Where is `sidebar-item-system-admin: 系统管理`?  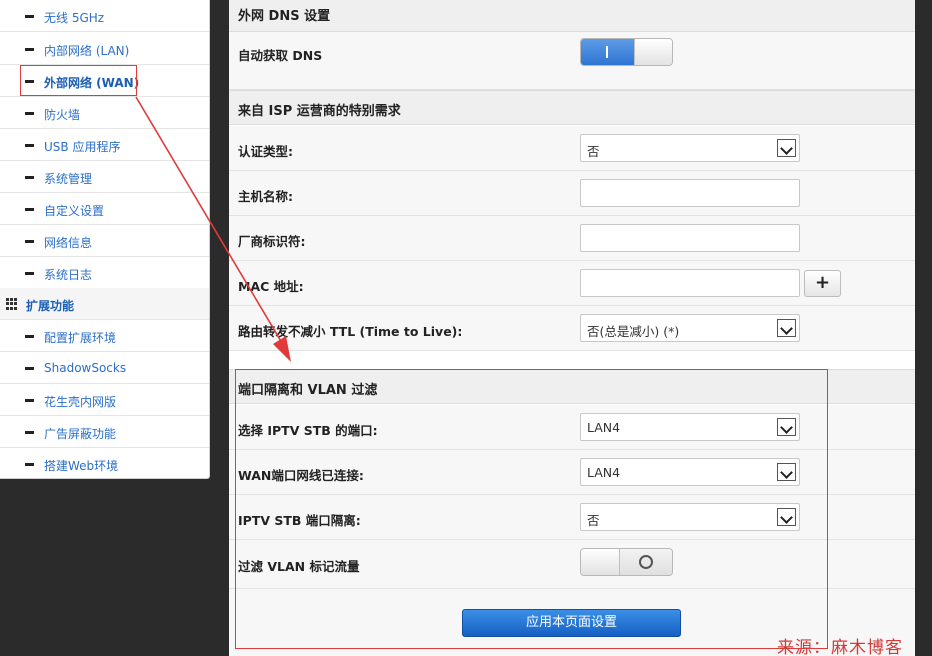
sidebar-item-system-admin: 系统管理 is located at coordinates (104, 177).